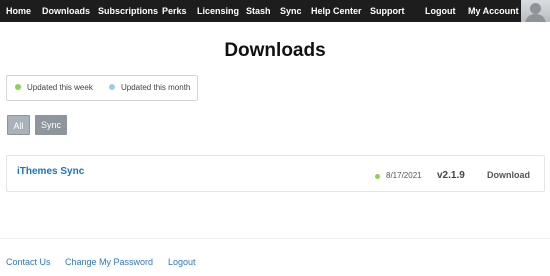 This screenshot has height=276, width=550. I want to click on avatar-body, so click(535, 18).